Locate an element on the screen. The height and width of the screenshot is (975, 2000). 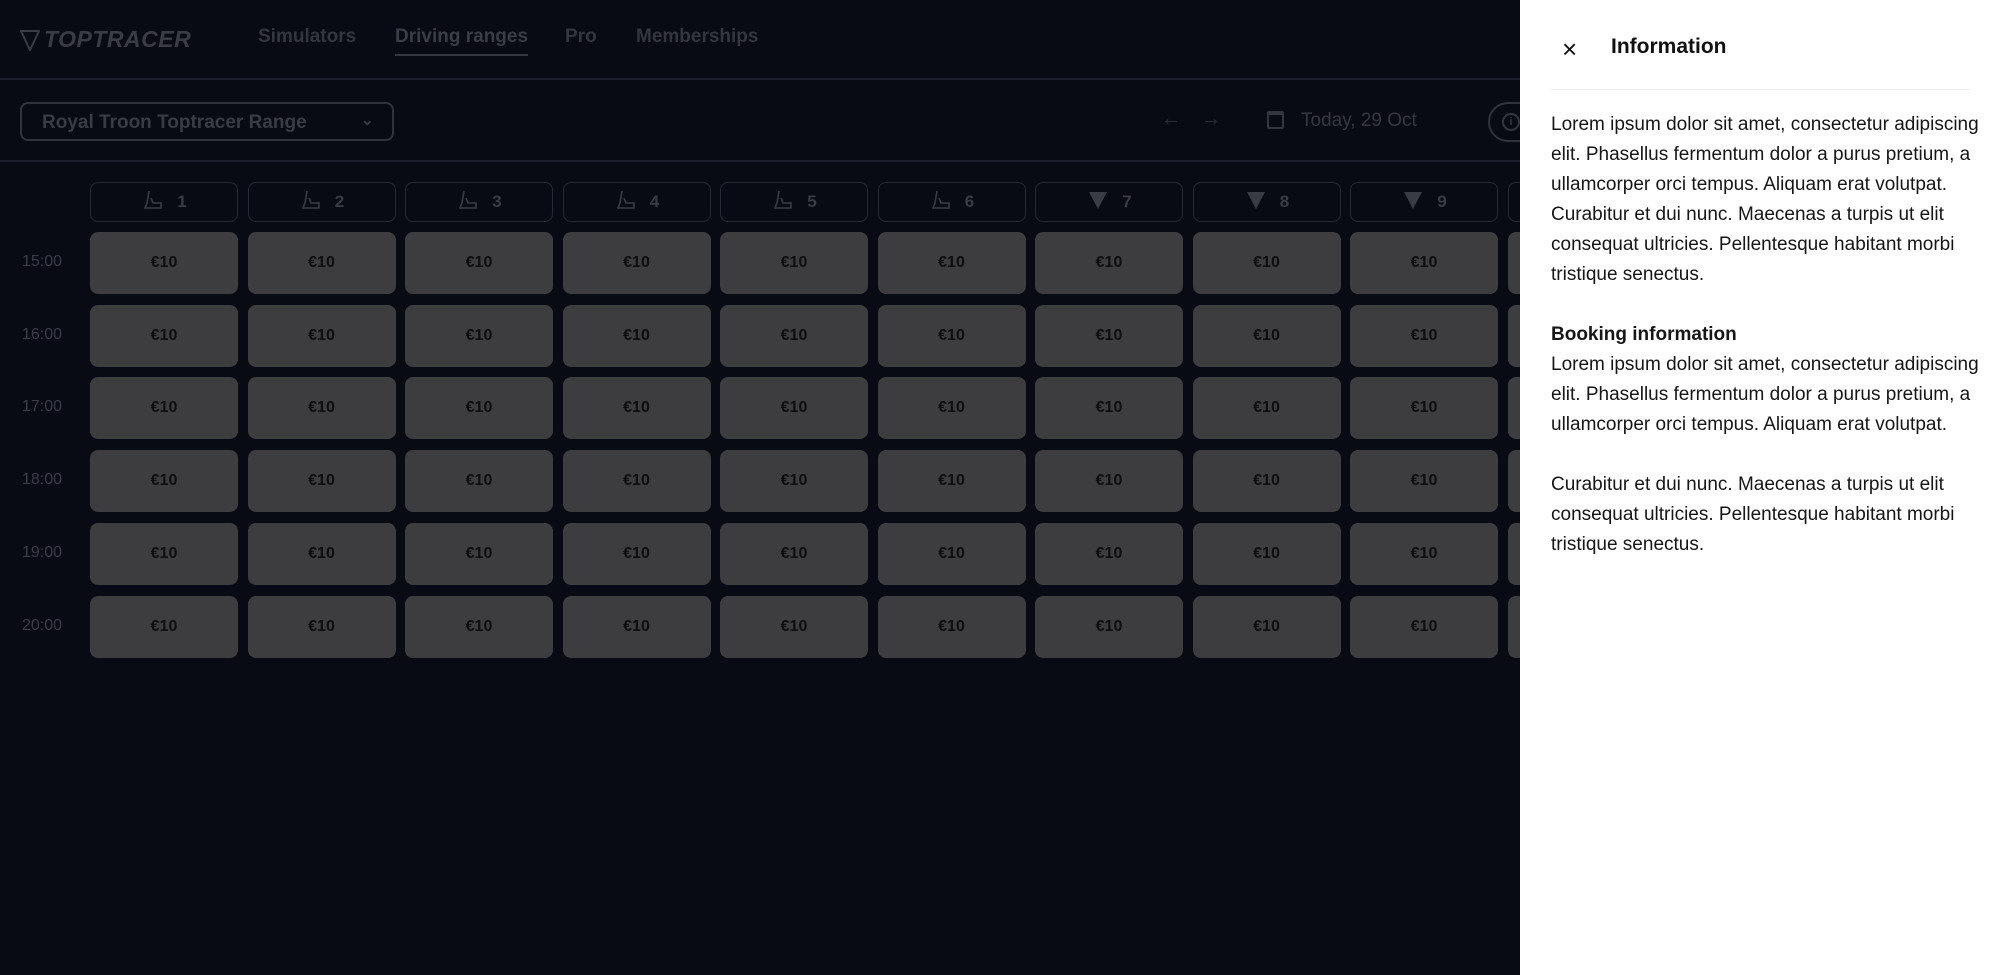
close-icon: × is located at coordinates (1569, 49).